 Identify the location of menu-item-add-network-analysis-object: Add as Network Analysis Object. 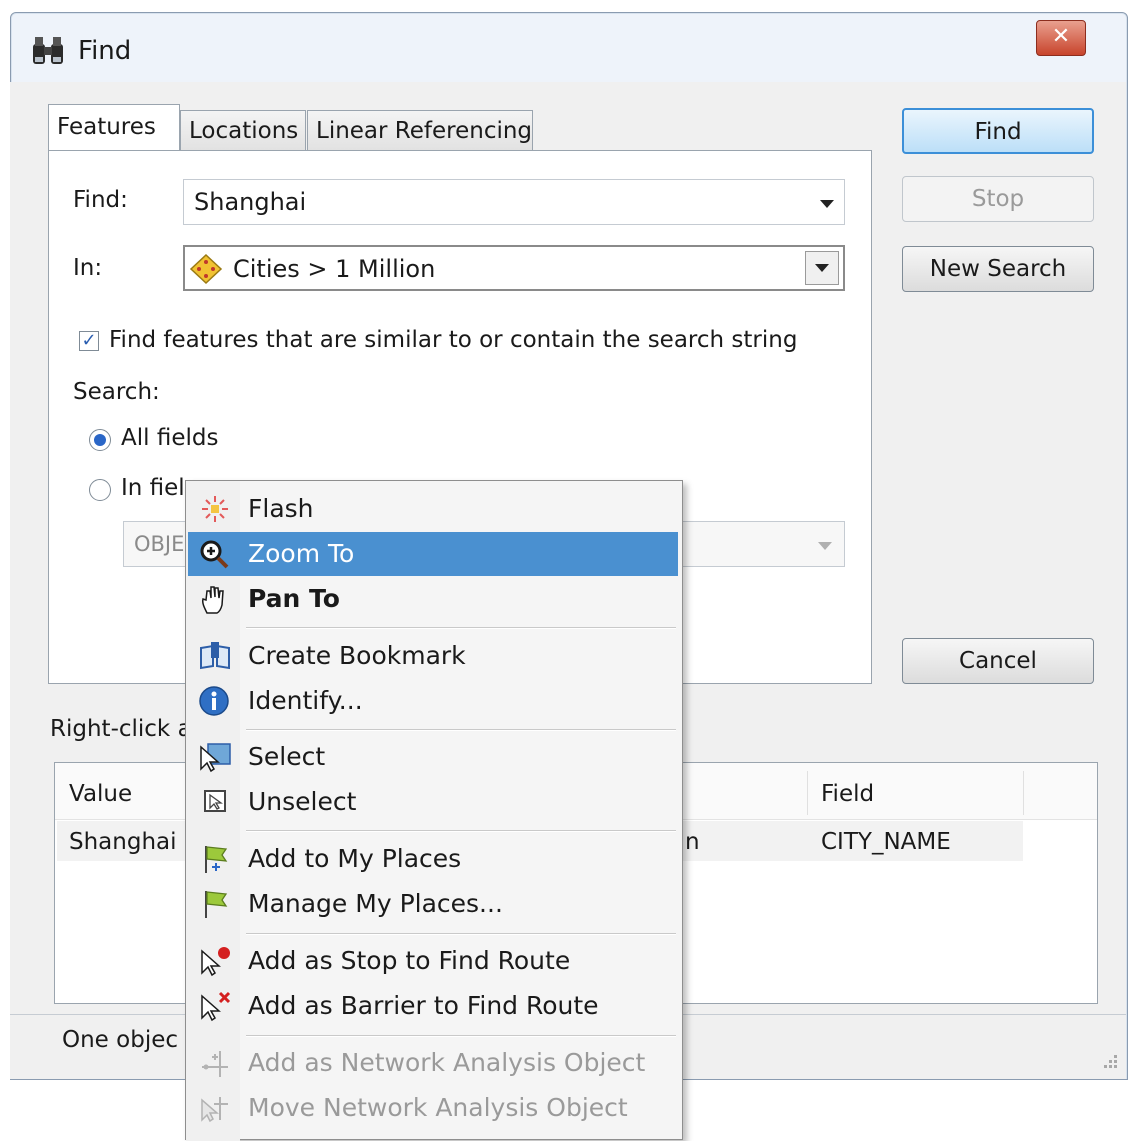
(434, 1063).